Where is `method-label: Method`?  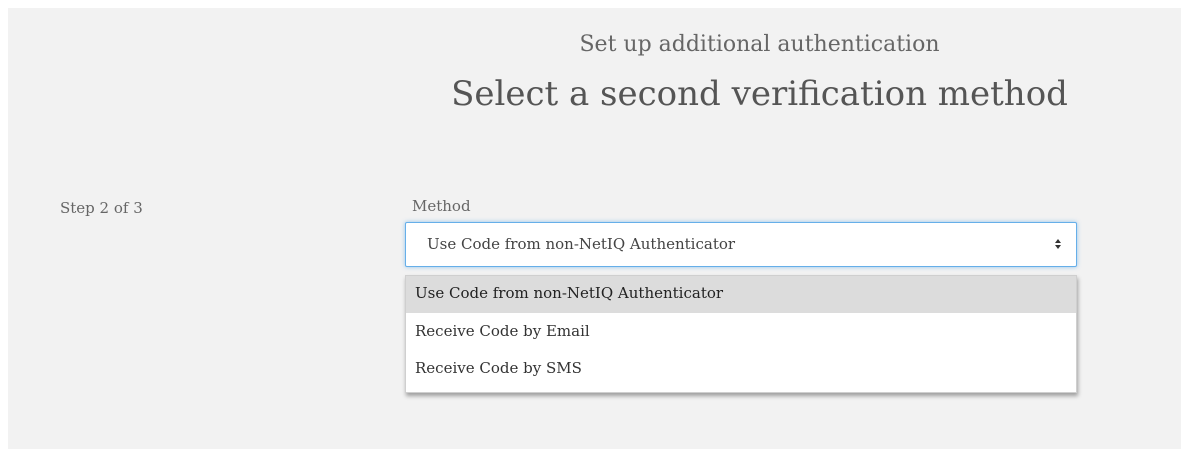
method-label: Method is located at coordinates (441, 206).